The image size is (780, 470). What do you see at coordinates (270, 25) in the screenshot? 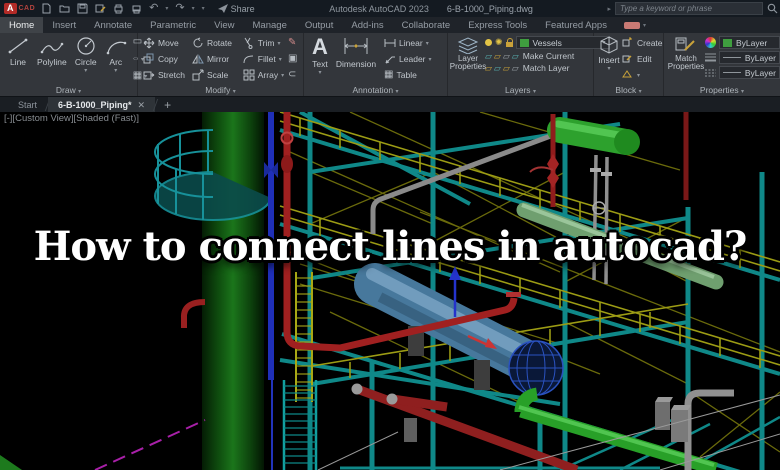
I see `tab-manage: Manage` at bounding box center [270, 25].